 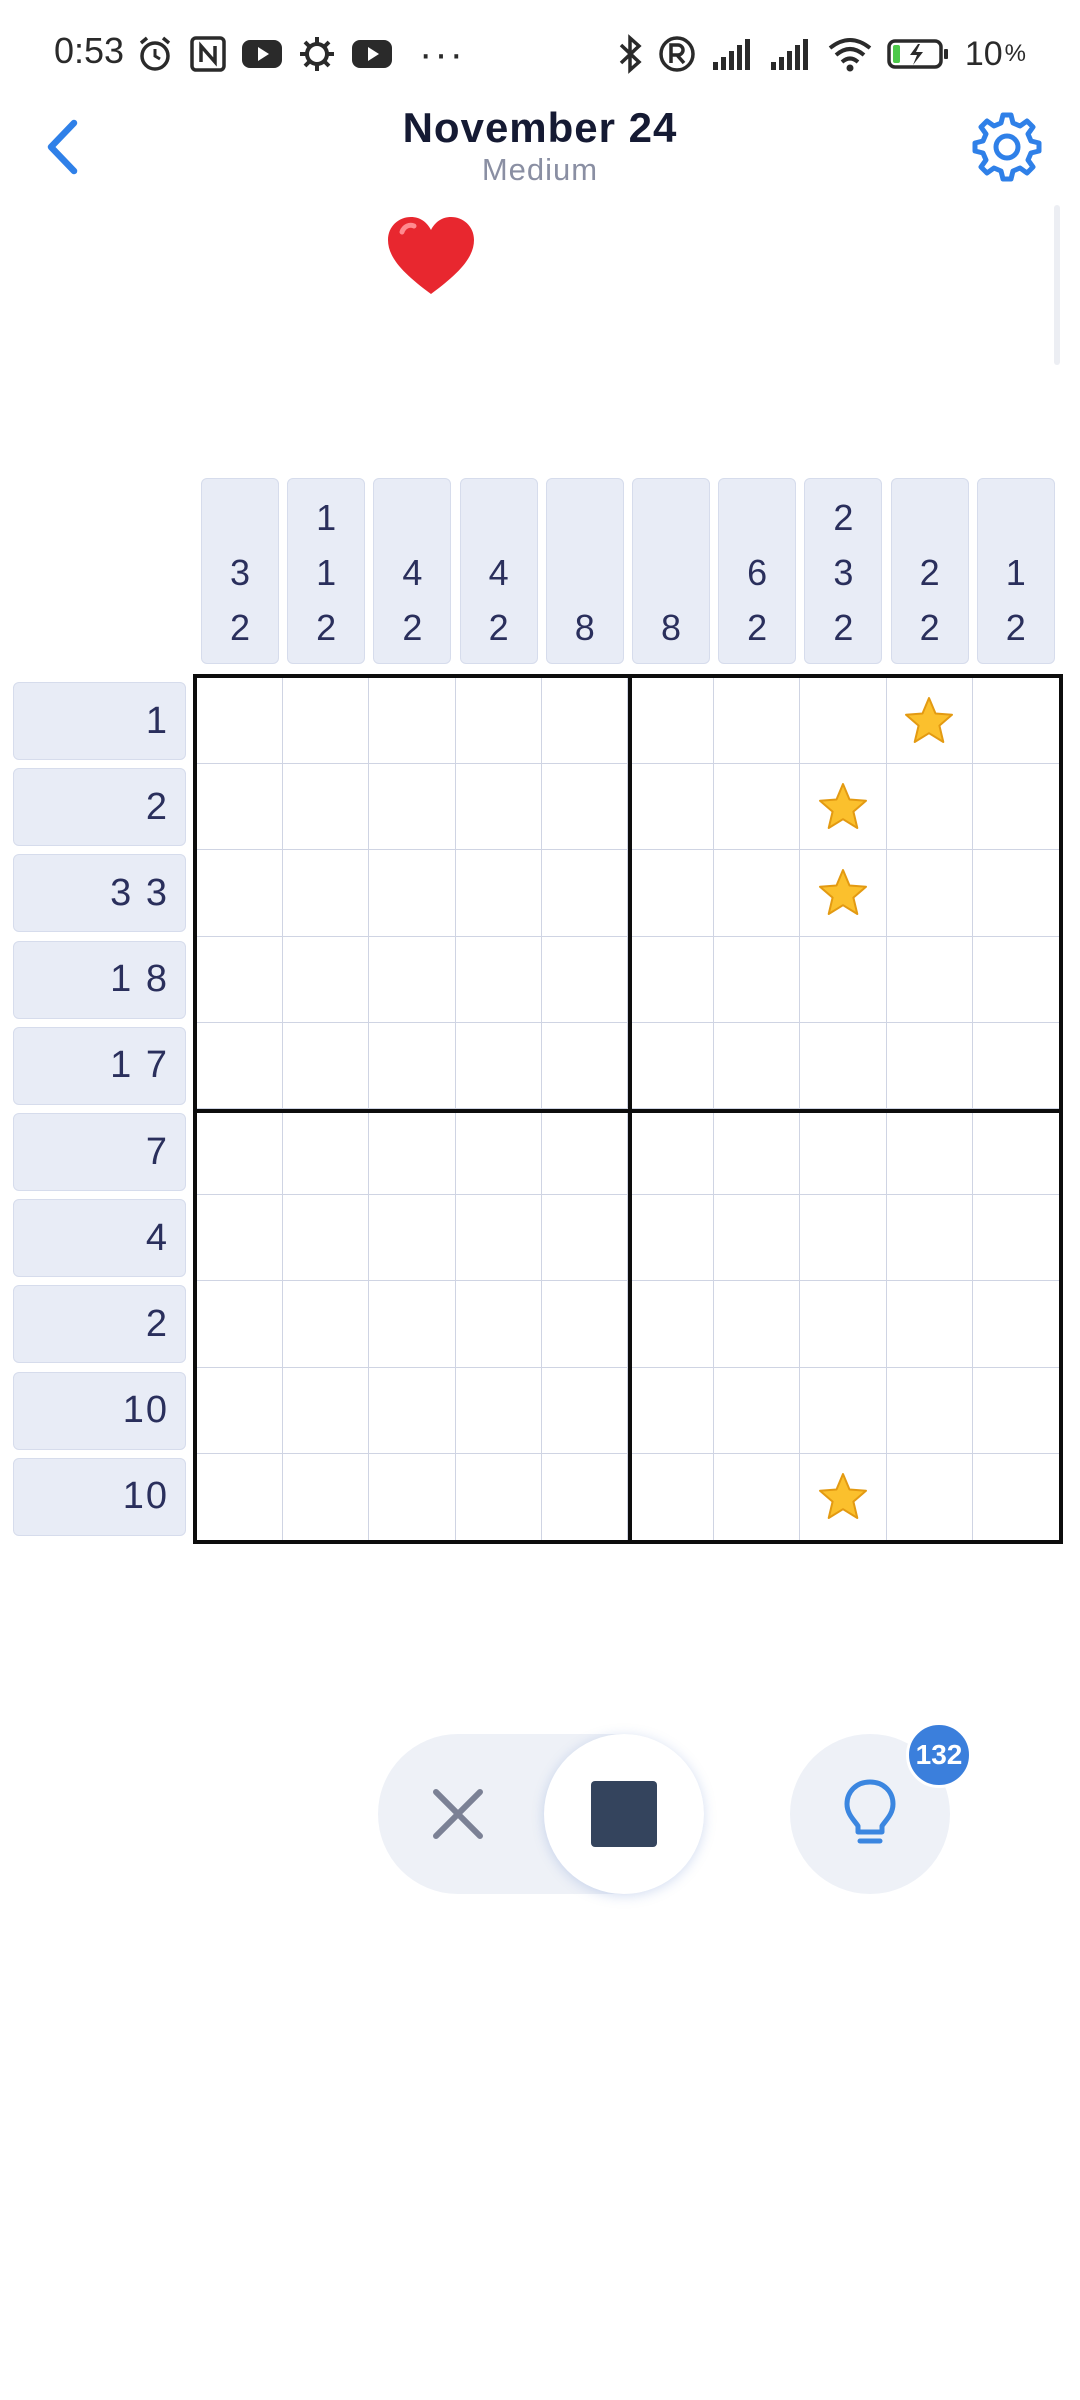 What do you see at coordinates (929, 571) in the screenshot?
I see `column-clue: 22` at bounding box center [929, 571].